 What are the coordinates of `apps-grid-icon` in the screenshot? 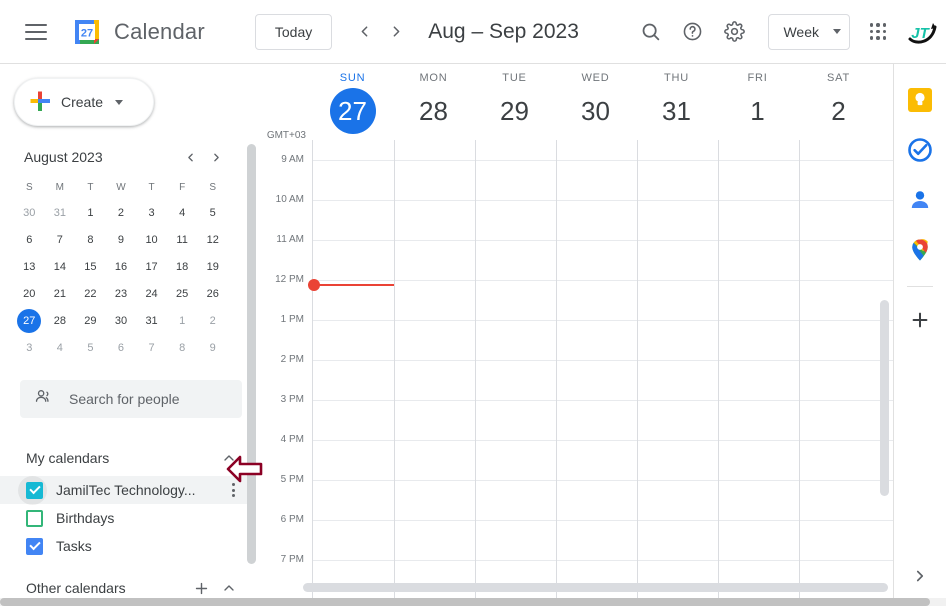 It's located at (878, 32).